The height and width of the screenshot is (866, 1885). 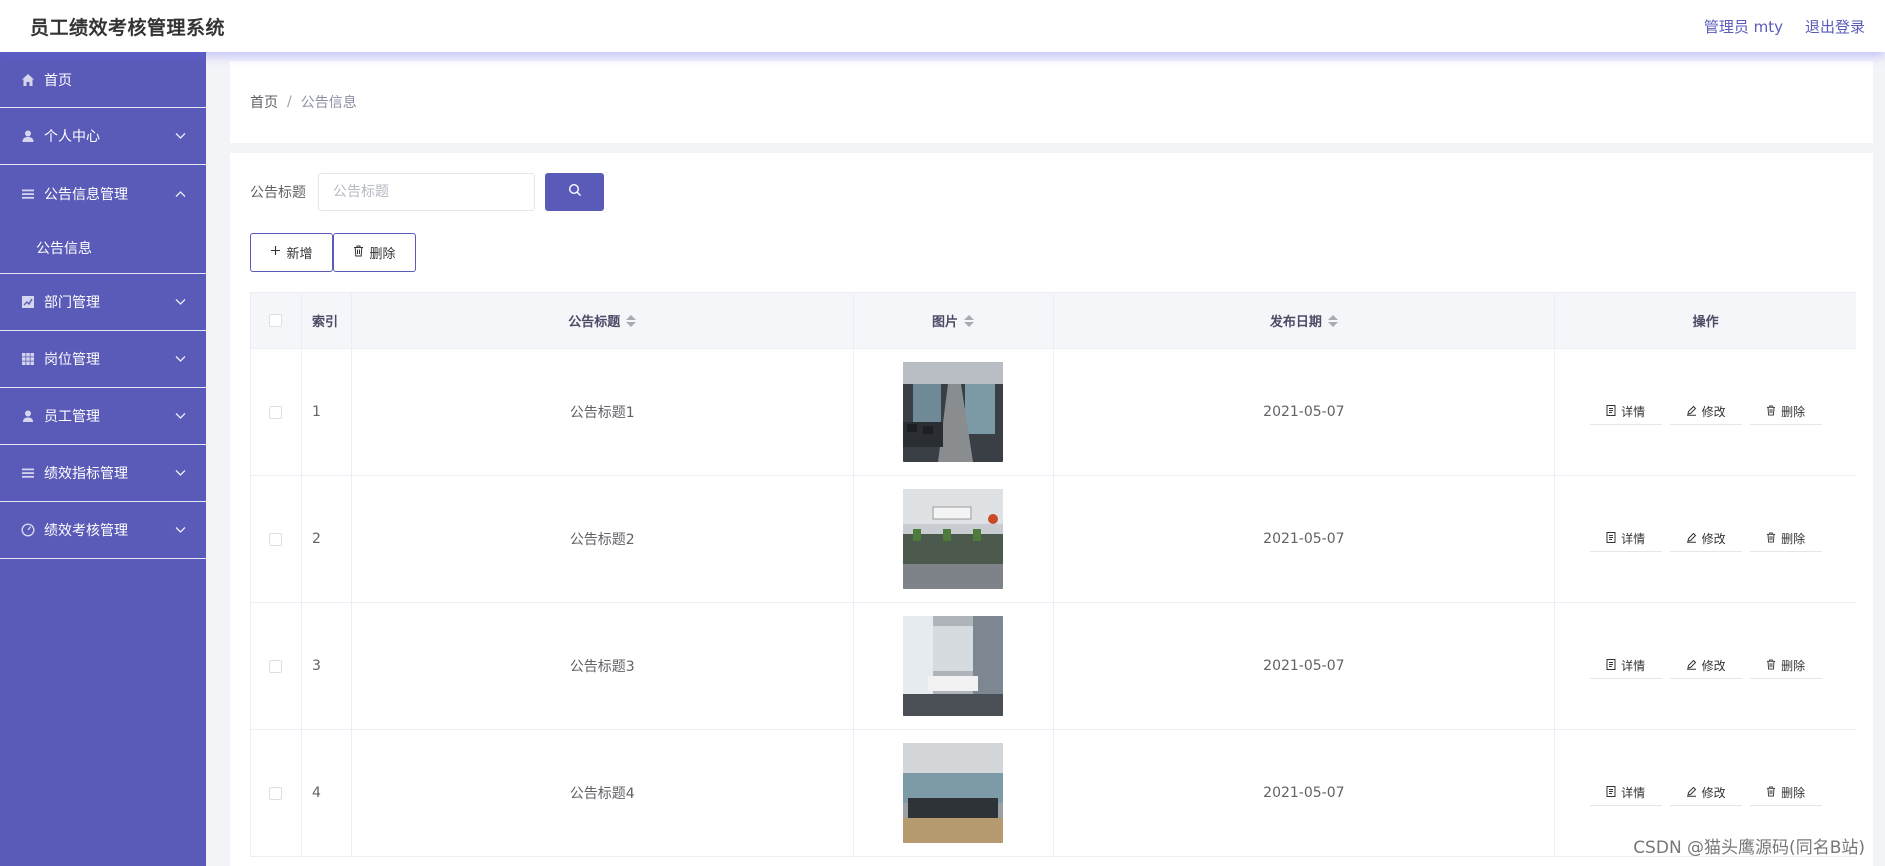 I want to click on breadcrumb-home: 首页, so click(x=264, y=102).